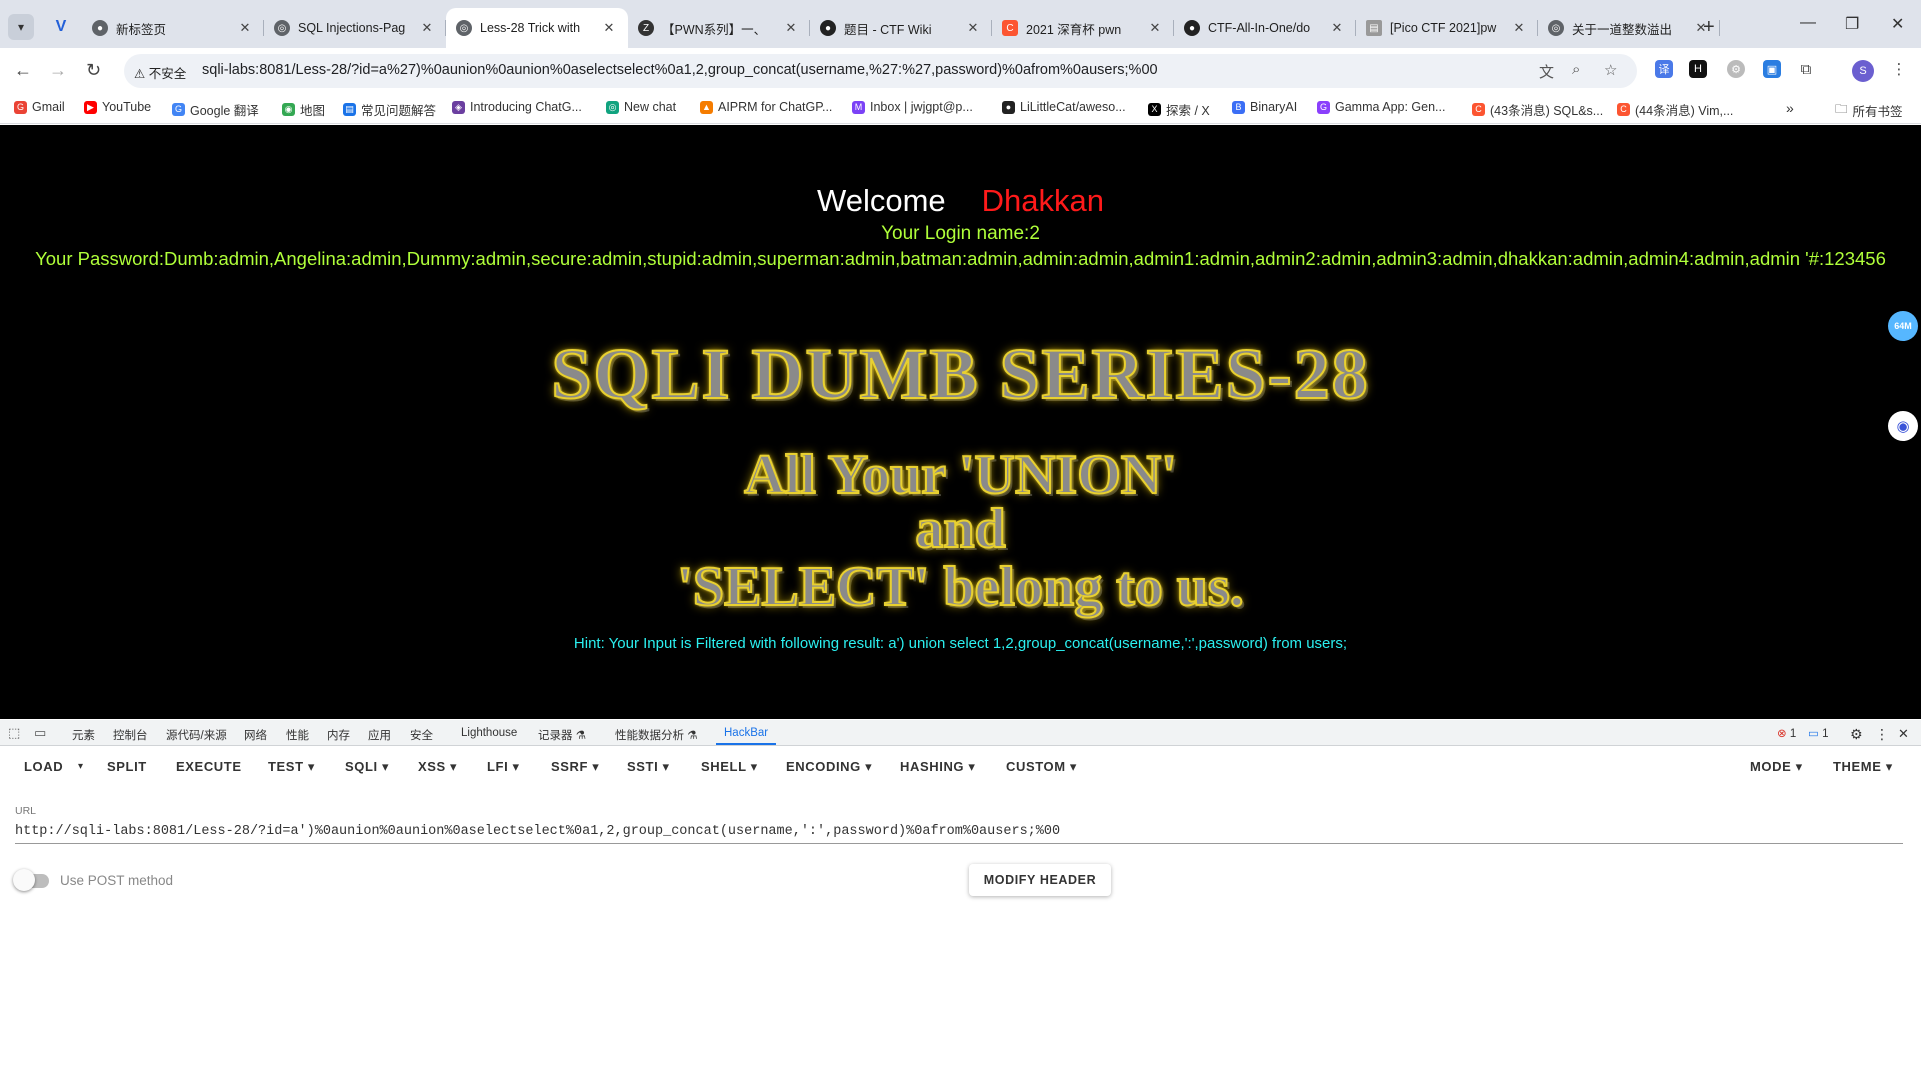  I want to click on devtools-tab: 记录器 ⚗, so click(562, 735).